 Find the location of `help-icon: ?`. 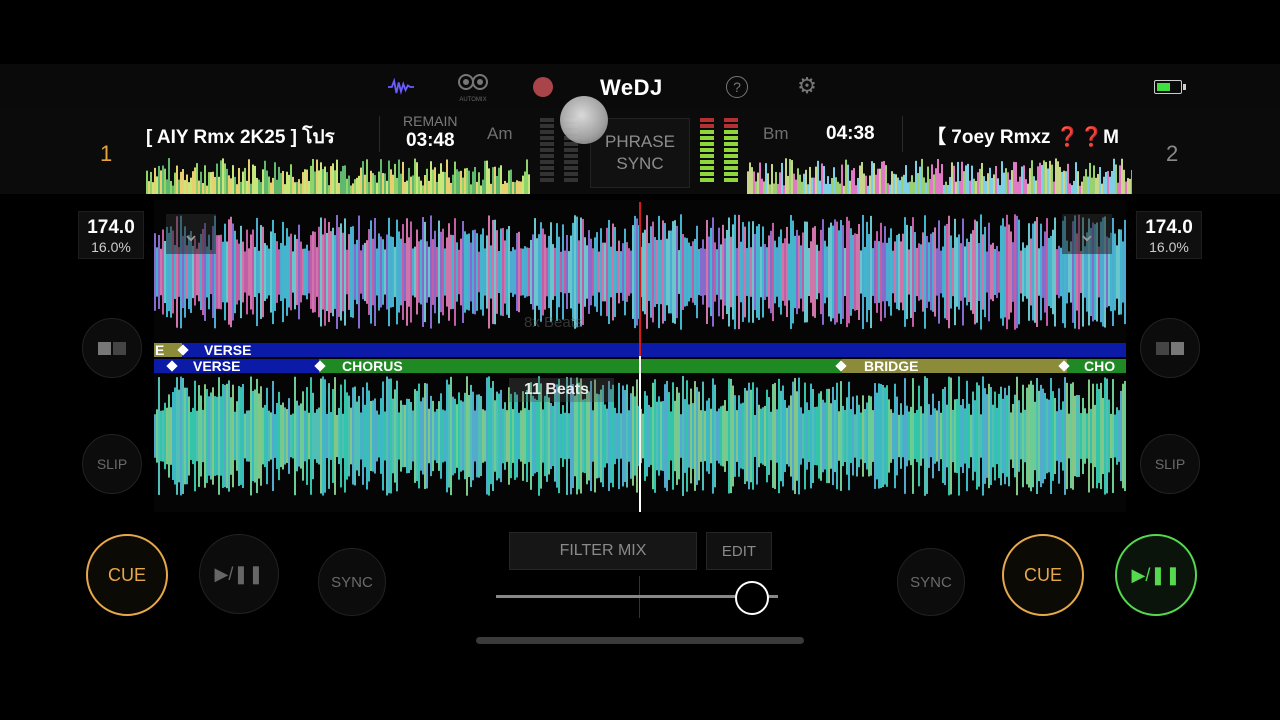

help-icon: ? is located at coordinates (737, 87).